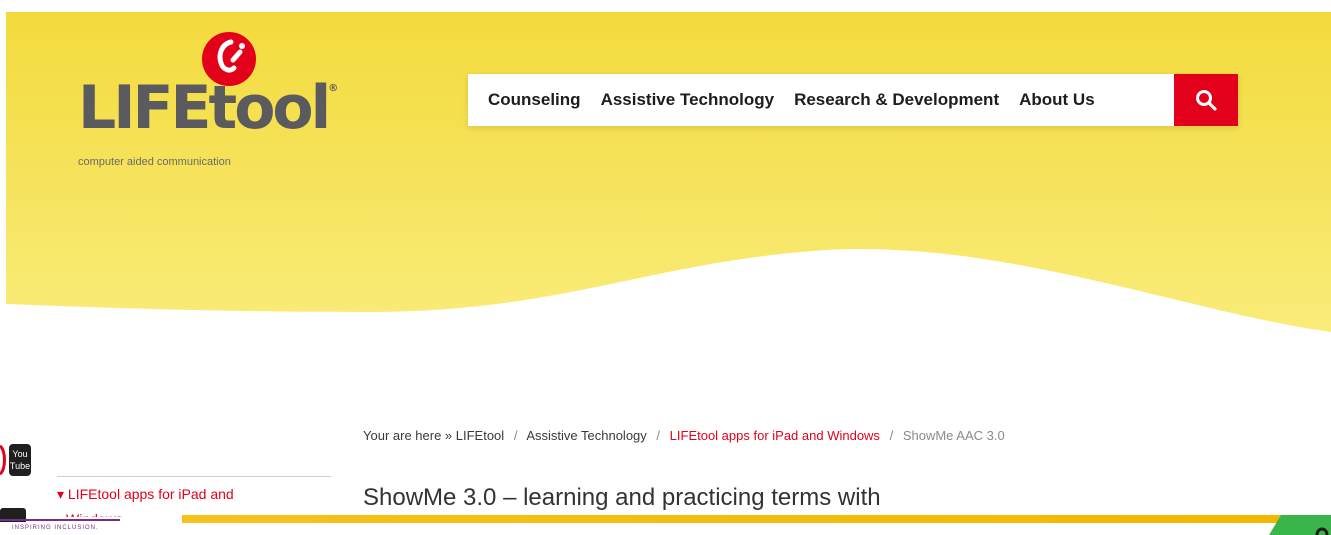 The width and height of the screenshot is (1331, 535). I want to click on nav-item-about-us: About Us, so click(1057, 100).